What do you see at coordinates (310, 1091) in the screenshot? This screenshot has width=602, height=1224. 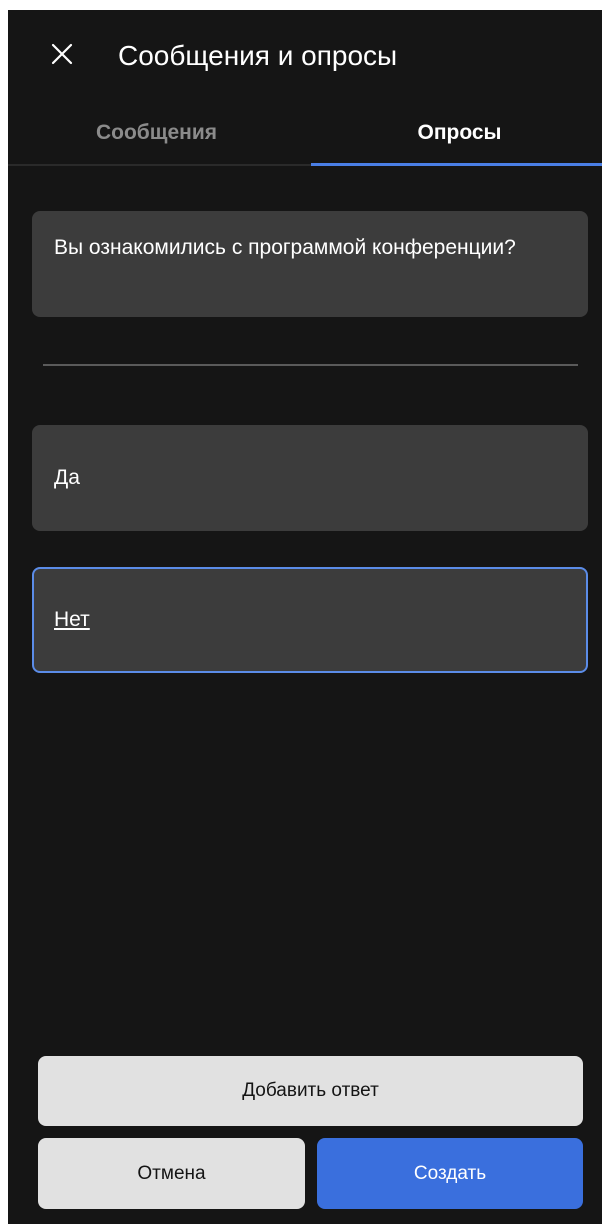 I see `add-answer-button: Добавить ответ` at bounding box center [310, 1091].